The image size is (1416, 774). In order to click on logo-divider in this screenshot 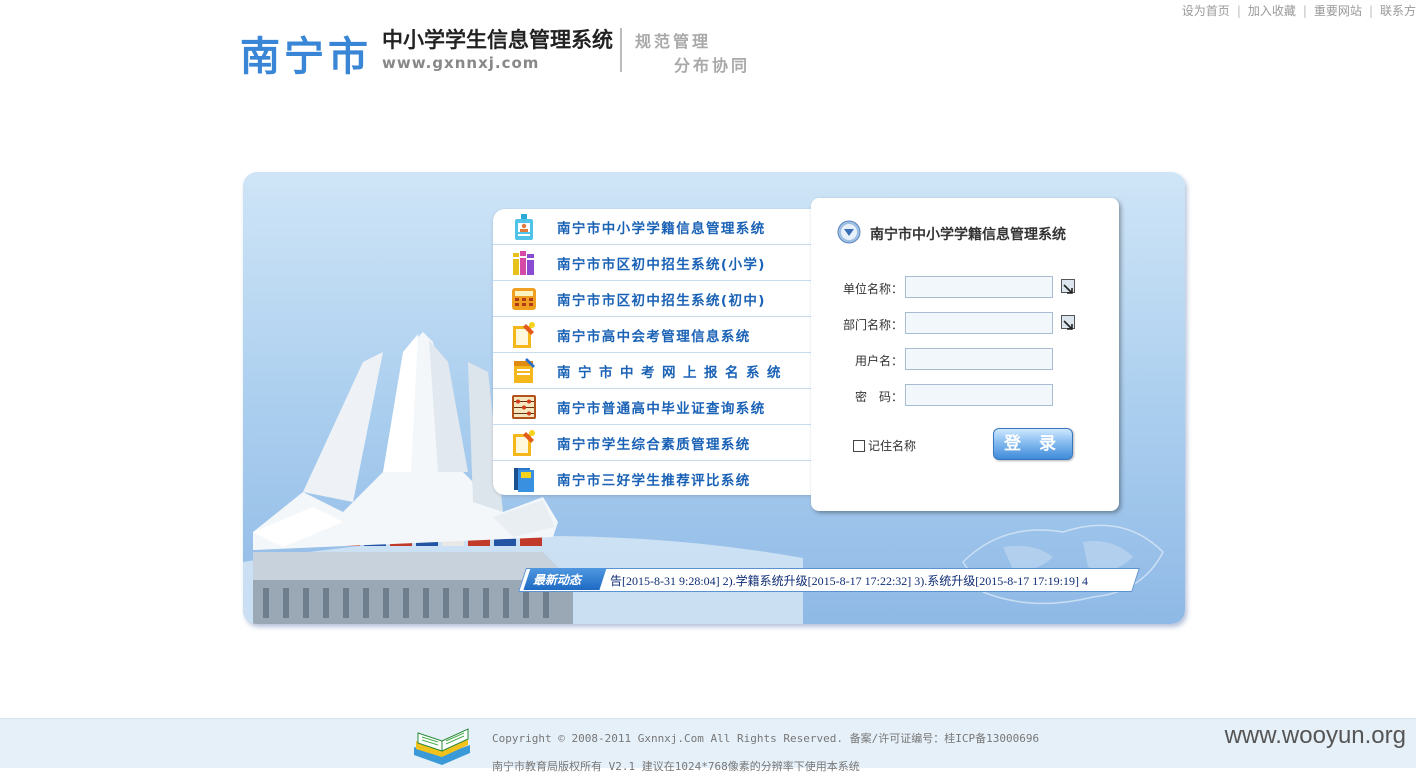, I will do `click(621, 50)`.